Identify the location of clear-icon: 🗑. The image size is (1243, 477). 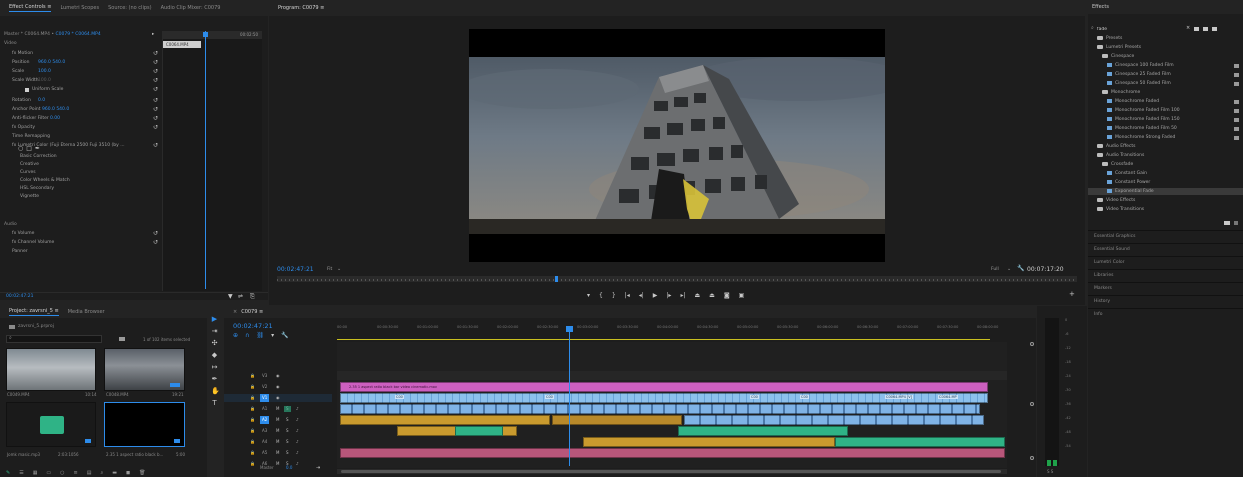
(142, 473).